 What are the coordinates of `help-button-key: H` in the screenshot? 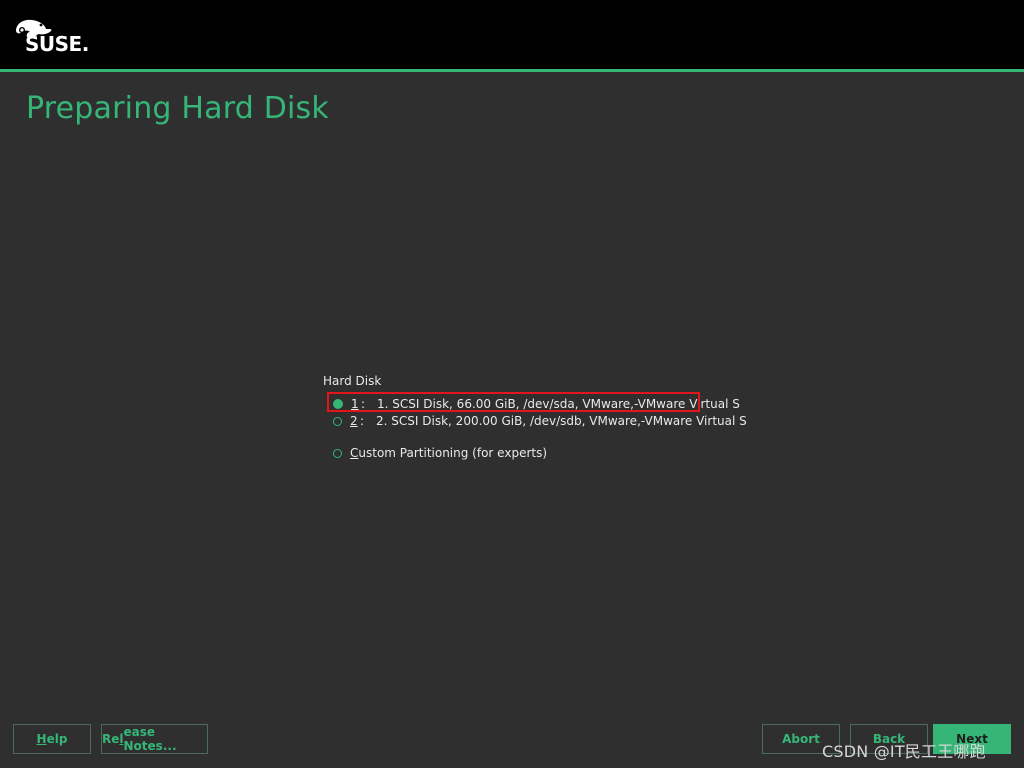 It's located at (41, 739).